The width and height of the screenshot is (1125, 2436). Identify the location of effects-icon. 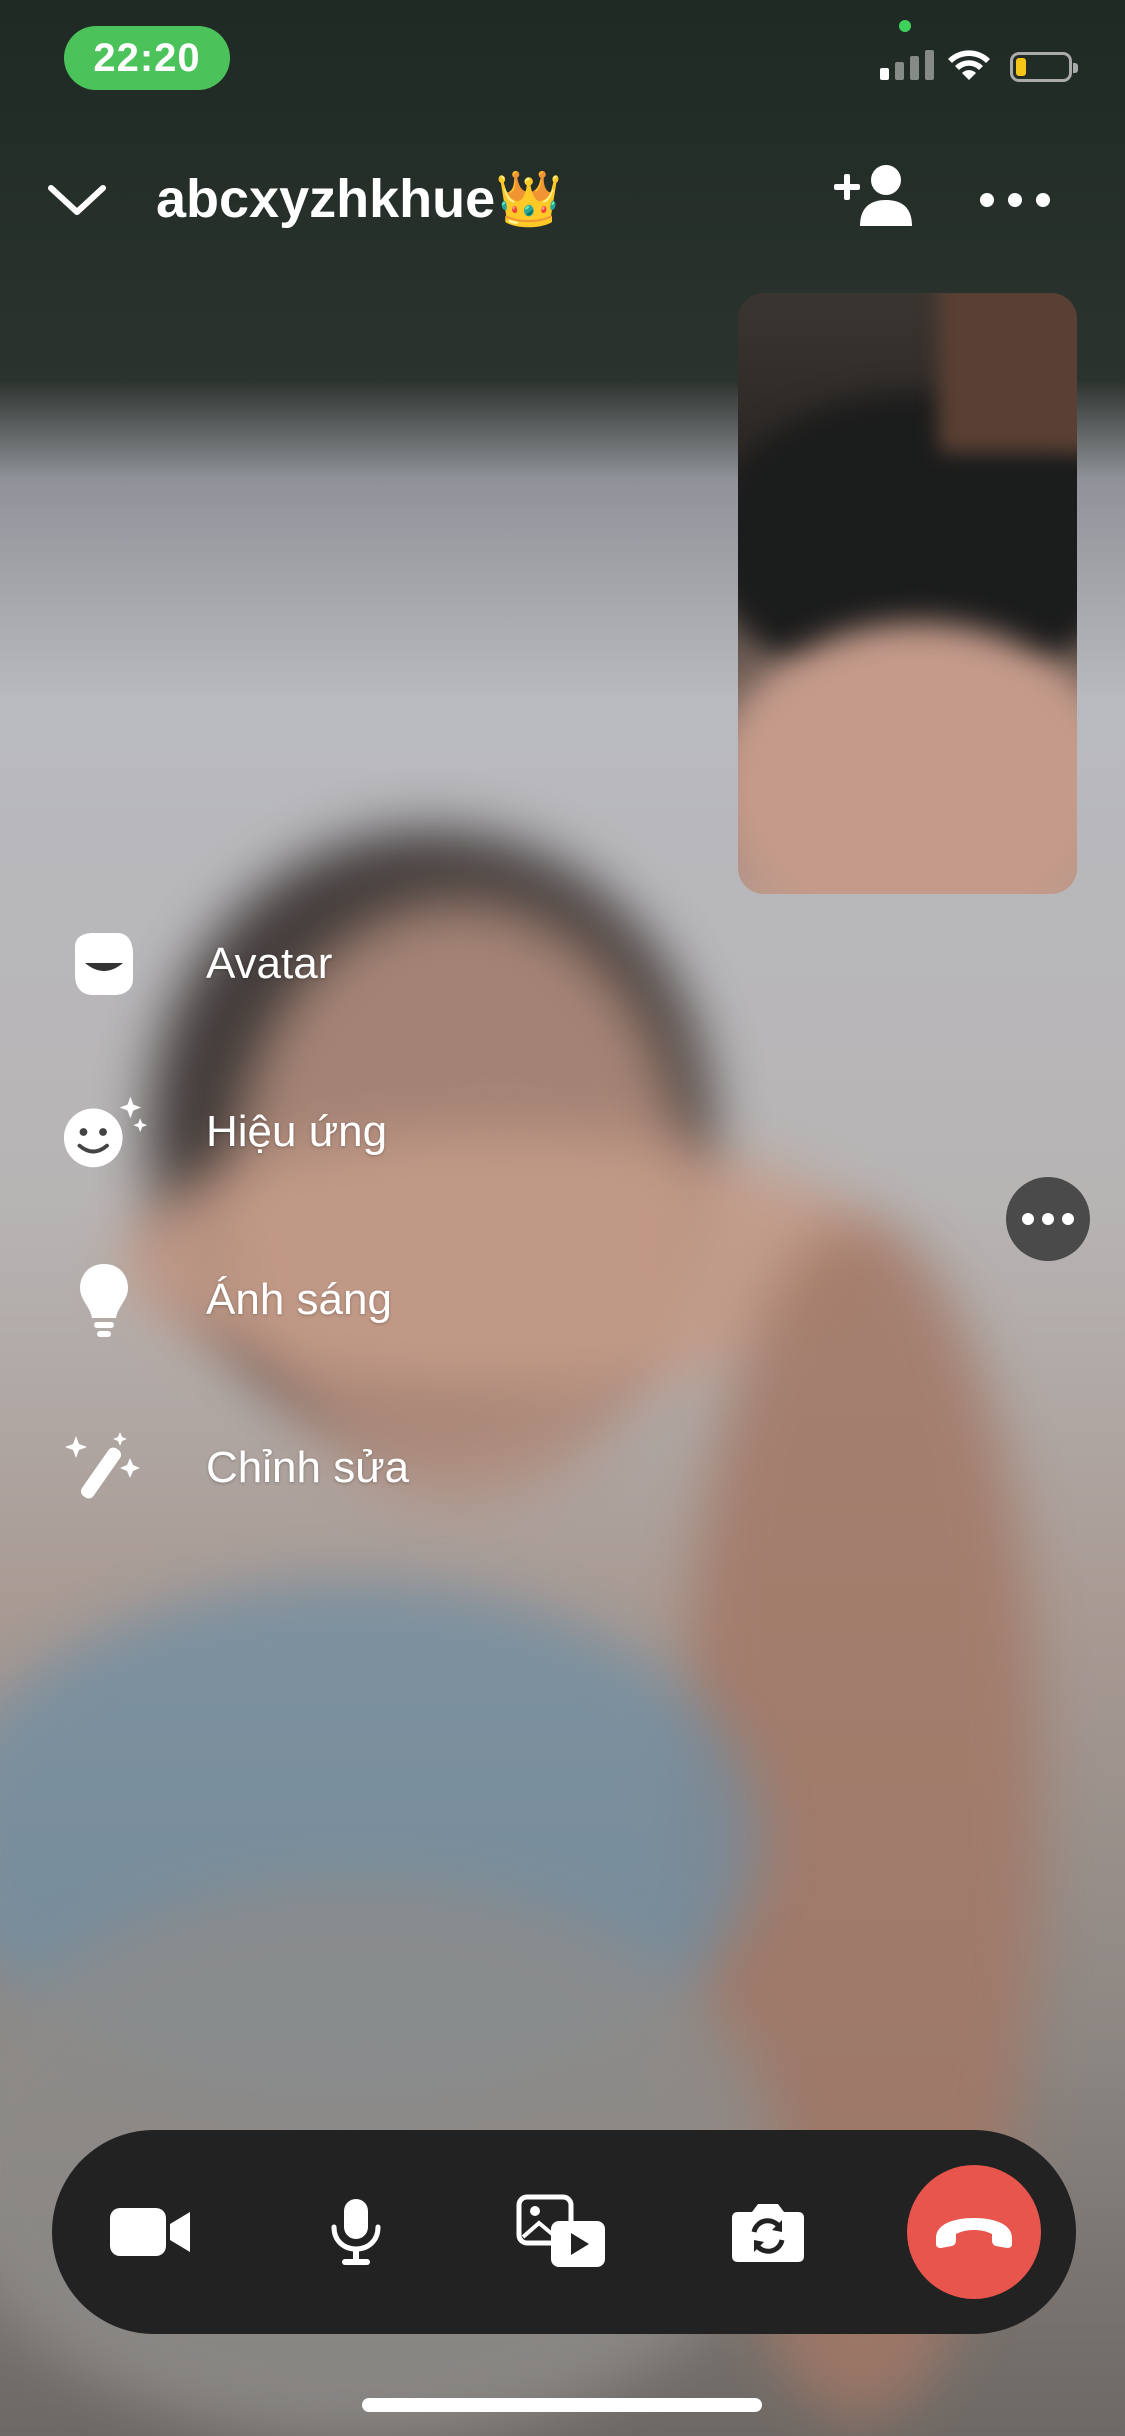
(104, 1132).